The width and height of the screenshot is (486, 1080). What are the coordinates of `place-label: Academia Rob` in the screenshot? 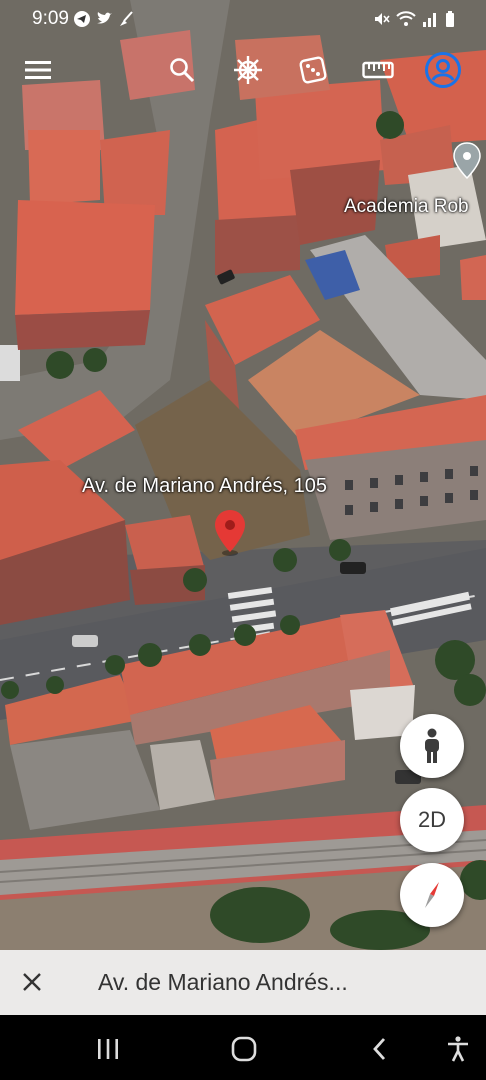 It's located at (406, 207).